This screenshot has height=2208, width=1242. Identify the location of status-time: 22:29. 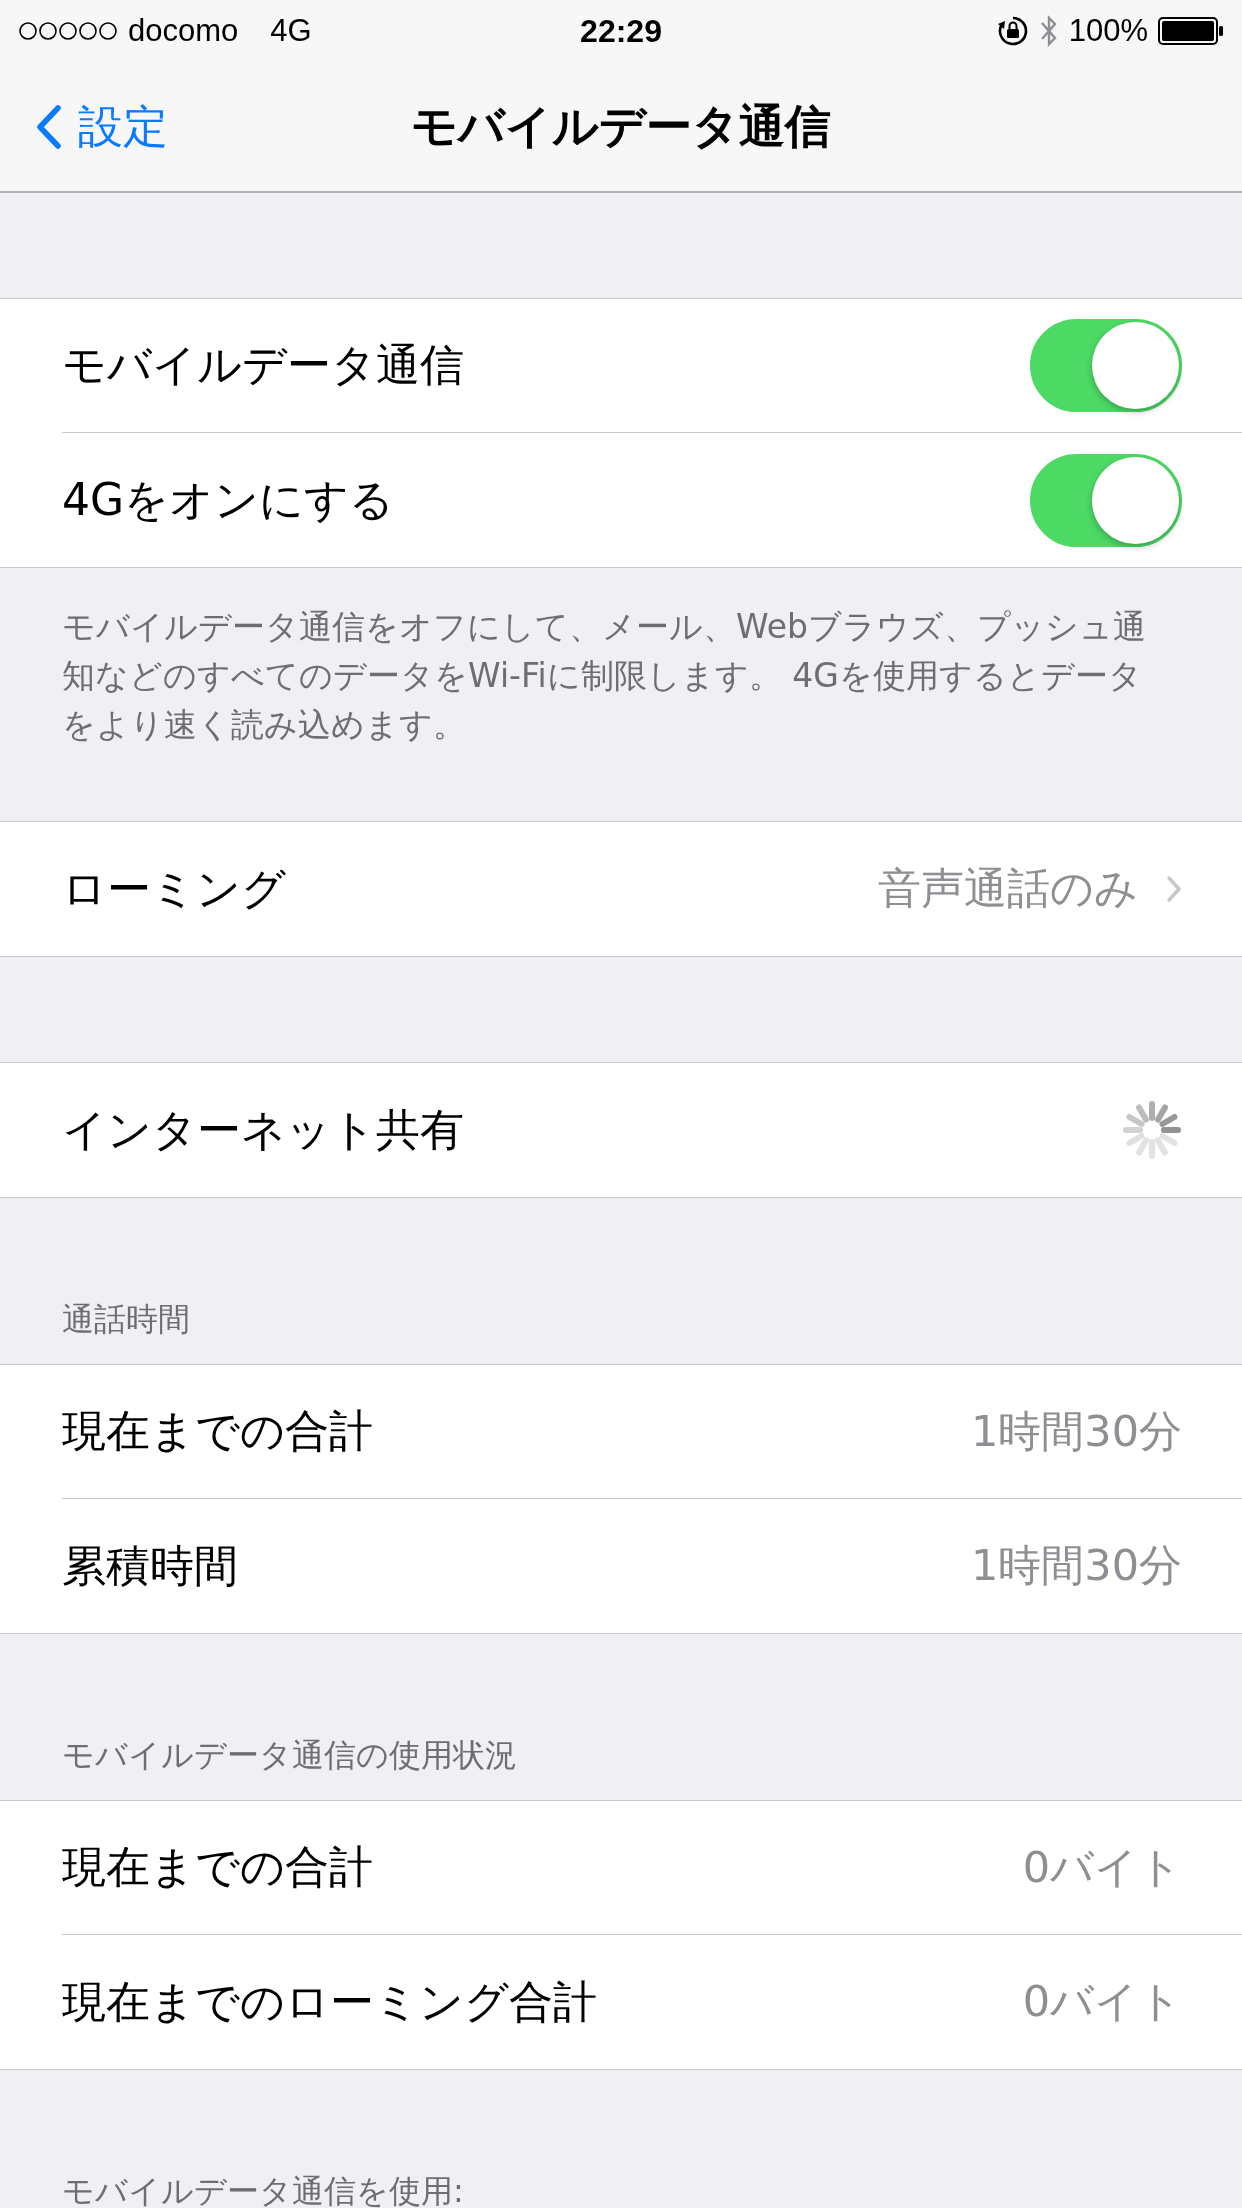
(621, 31).